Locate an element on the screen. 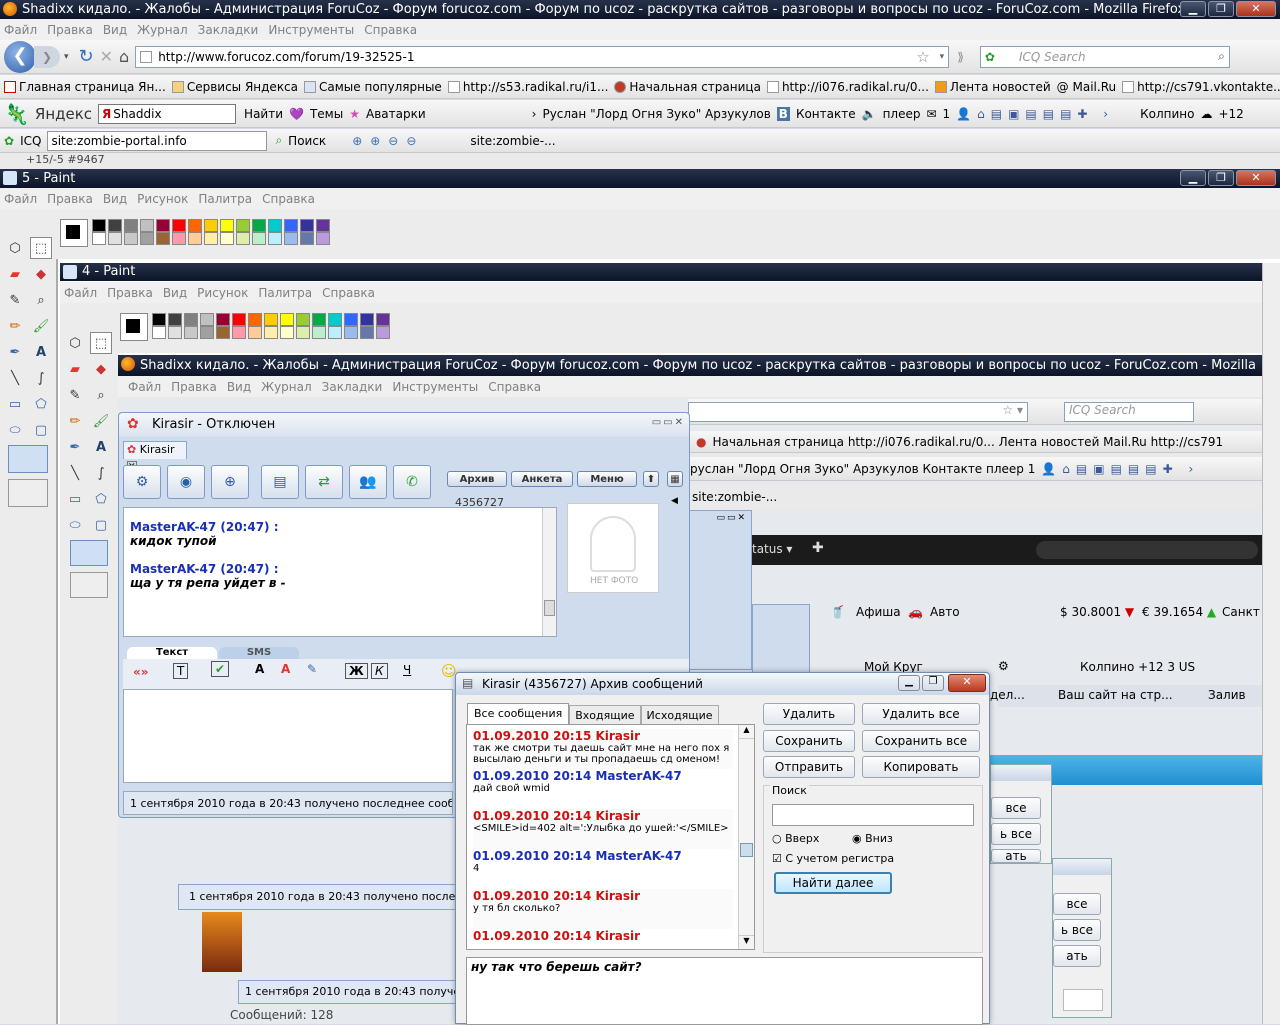  paint-scrollbar is located at coordinates (1271, 643).